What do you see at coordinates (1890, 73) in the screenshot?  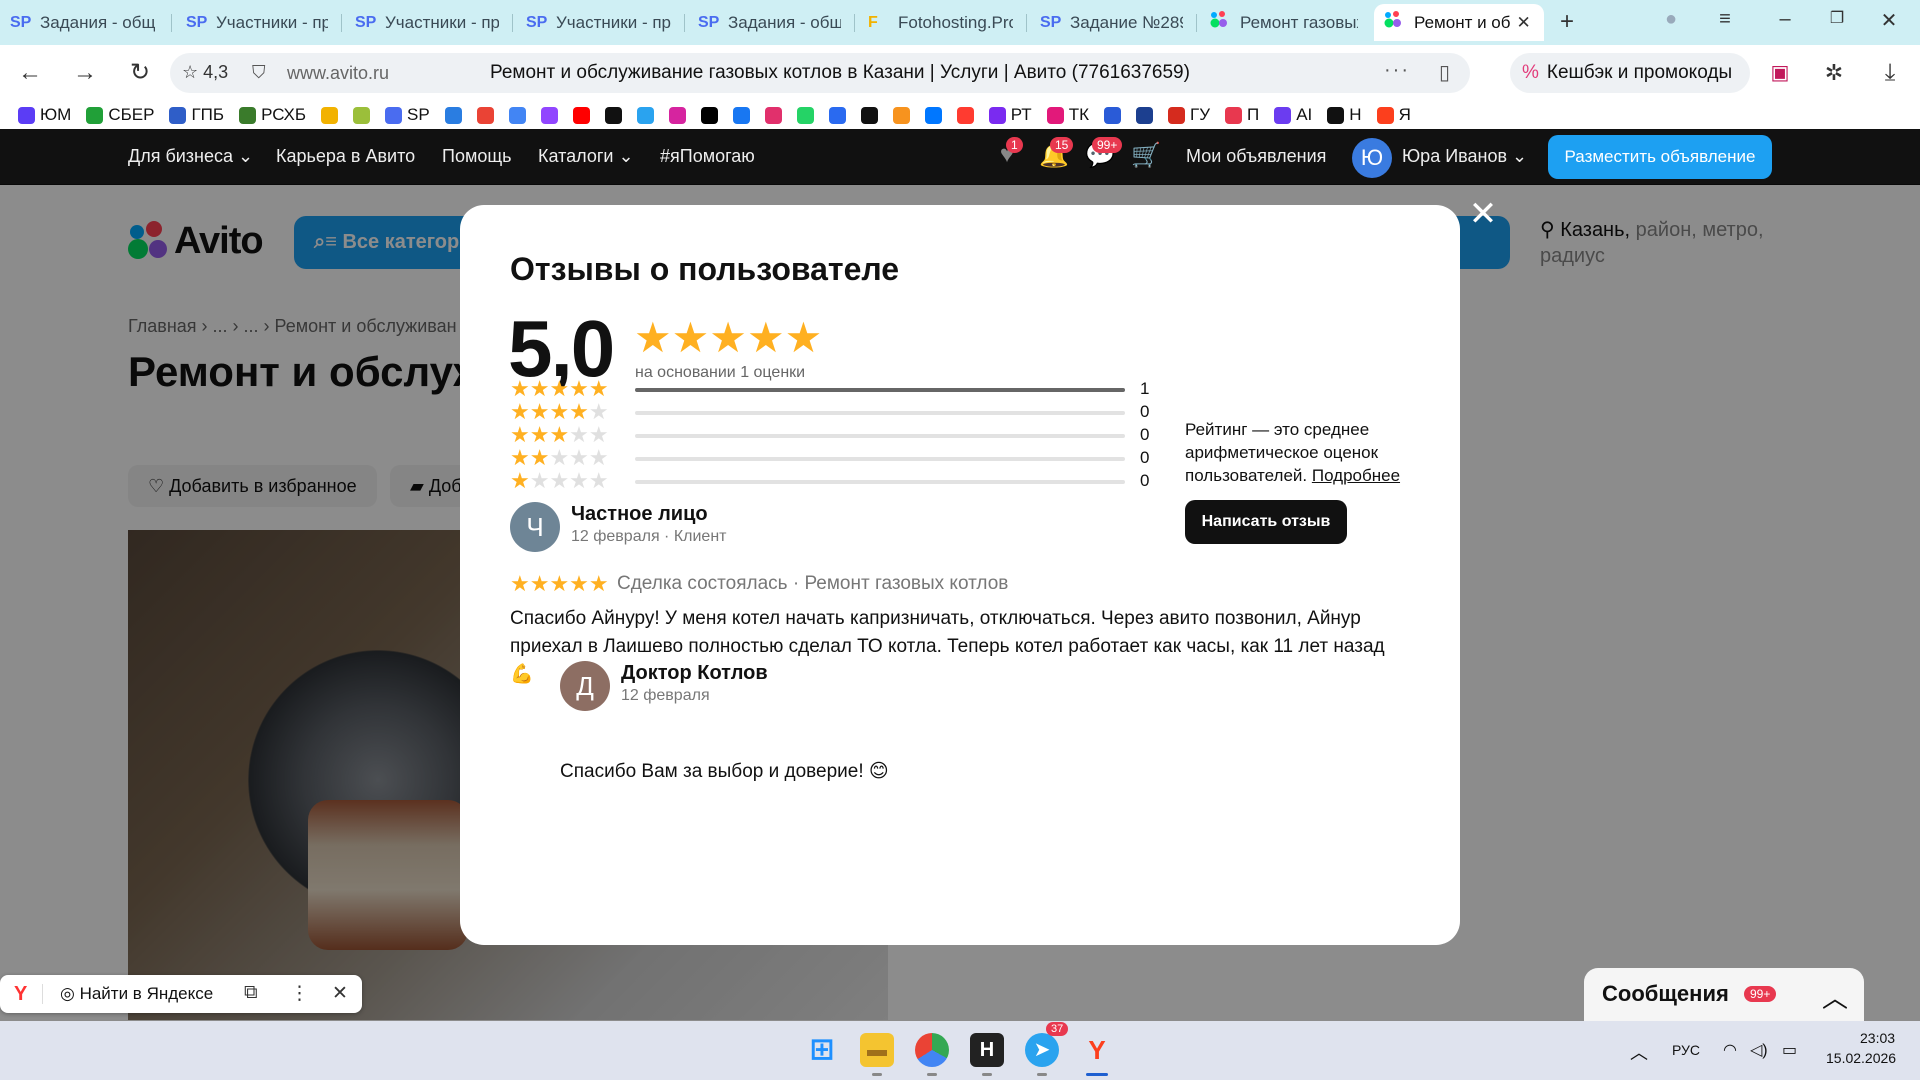 I see `download-icon: ⤓` at bounding box center [1890, 73].